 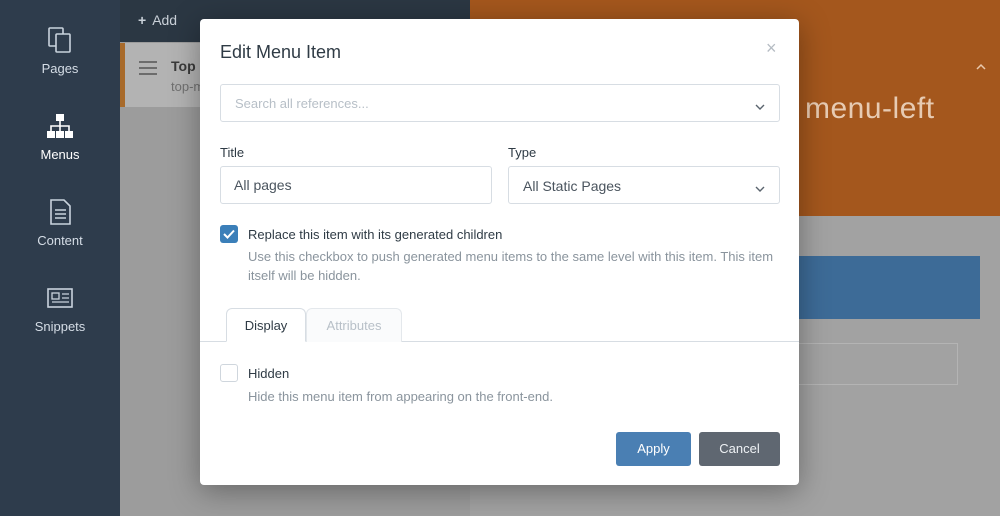 I want to click on sidebar-item-pages: Pages, so click(x=60, y=65).